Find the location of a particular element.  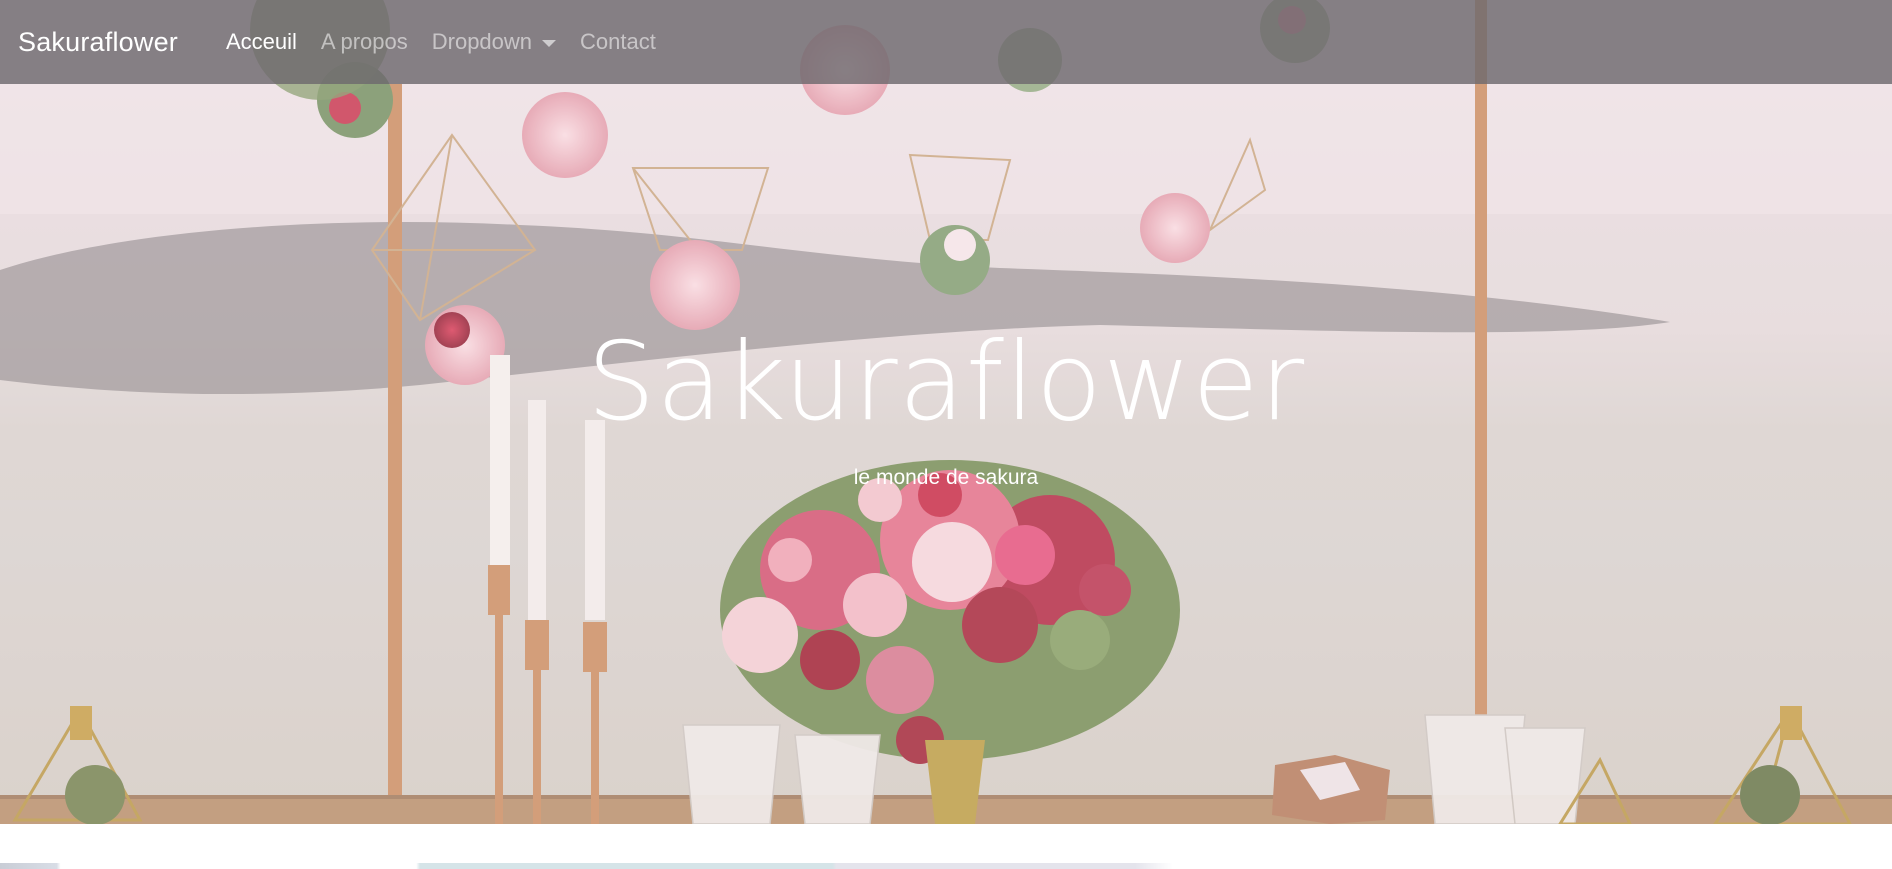

nav-dropdown-label: Dropdown is located at coordinates (482, 41).